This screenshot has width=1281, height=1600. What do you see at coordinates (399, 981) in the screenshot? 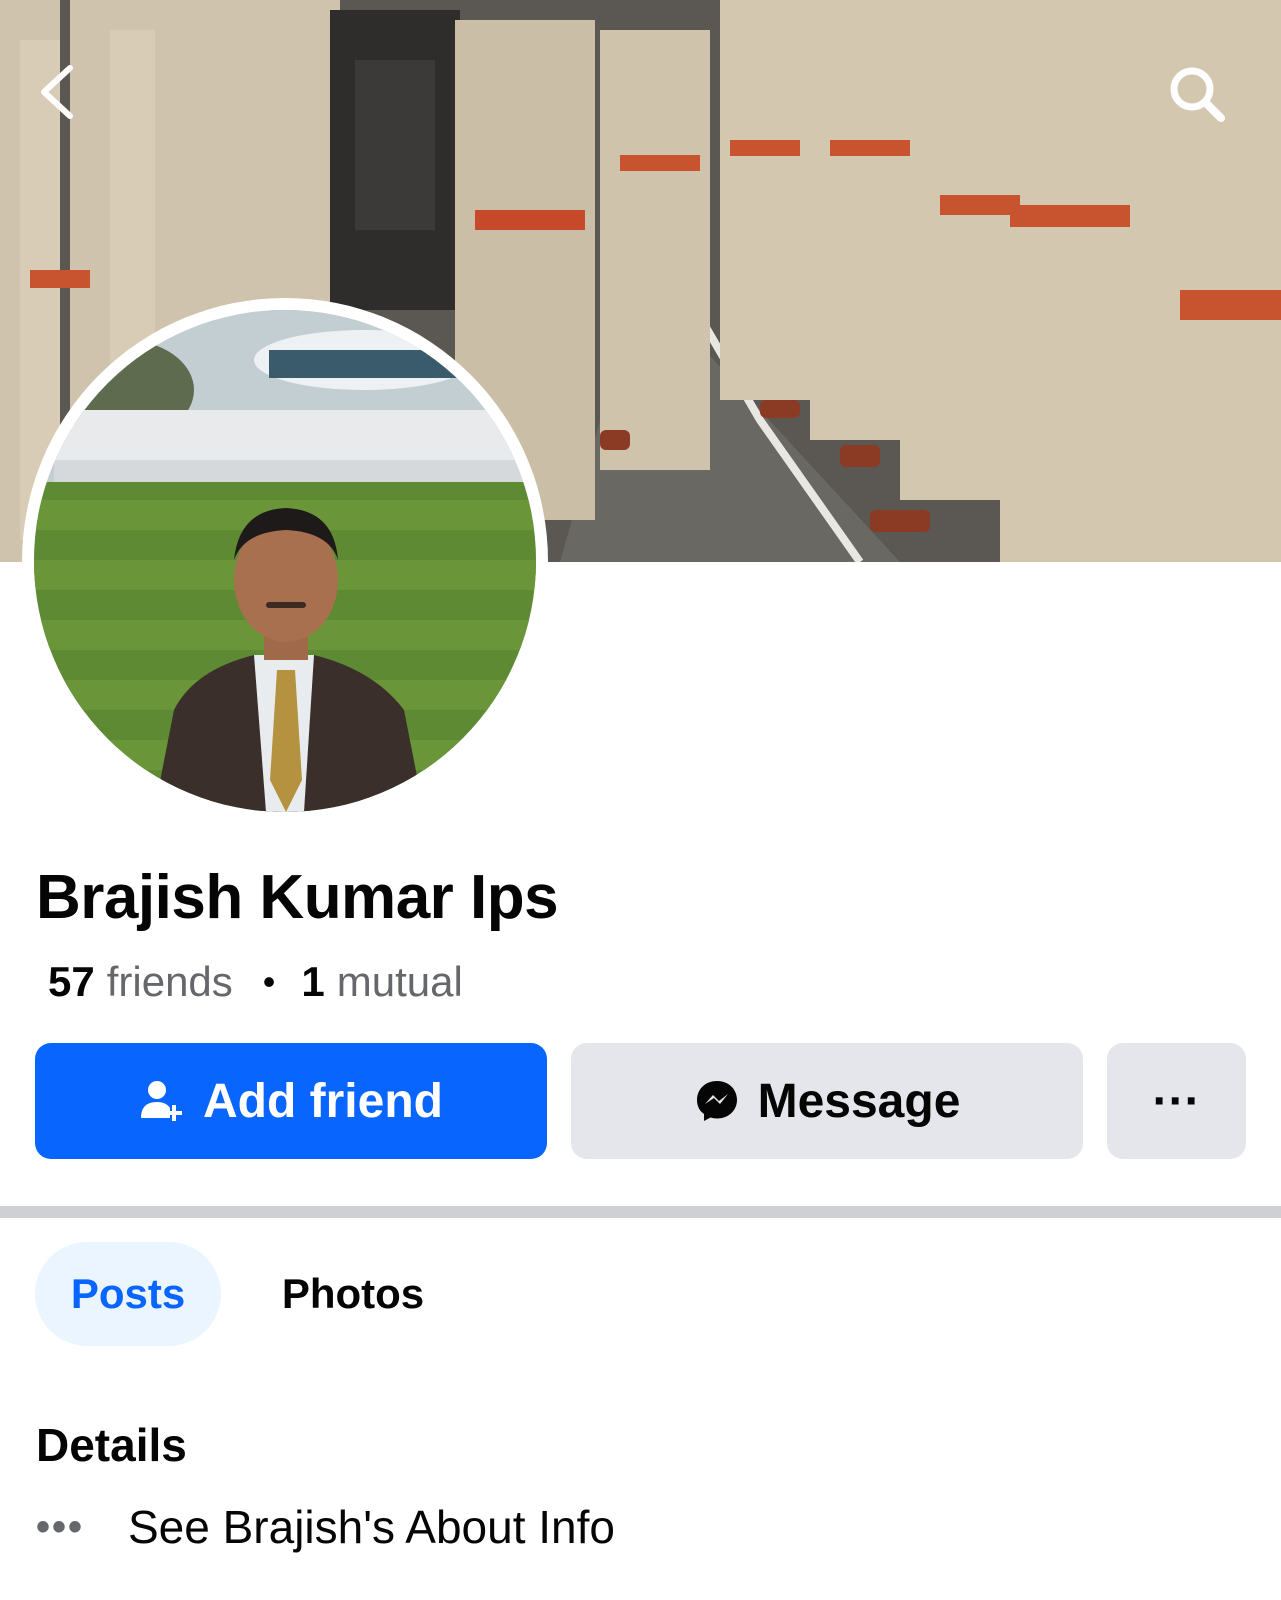
I see `mutual-label: mutual` at bounding box center [399, 981].